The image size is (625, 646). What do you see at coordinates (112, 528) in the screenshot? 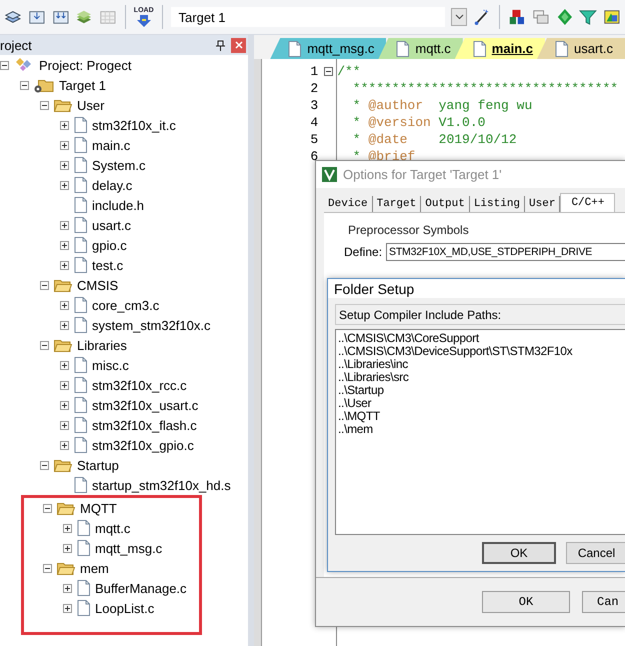
I see `tree-item: mqtt.c` at bounding box center [112, 528].